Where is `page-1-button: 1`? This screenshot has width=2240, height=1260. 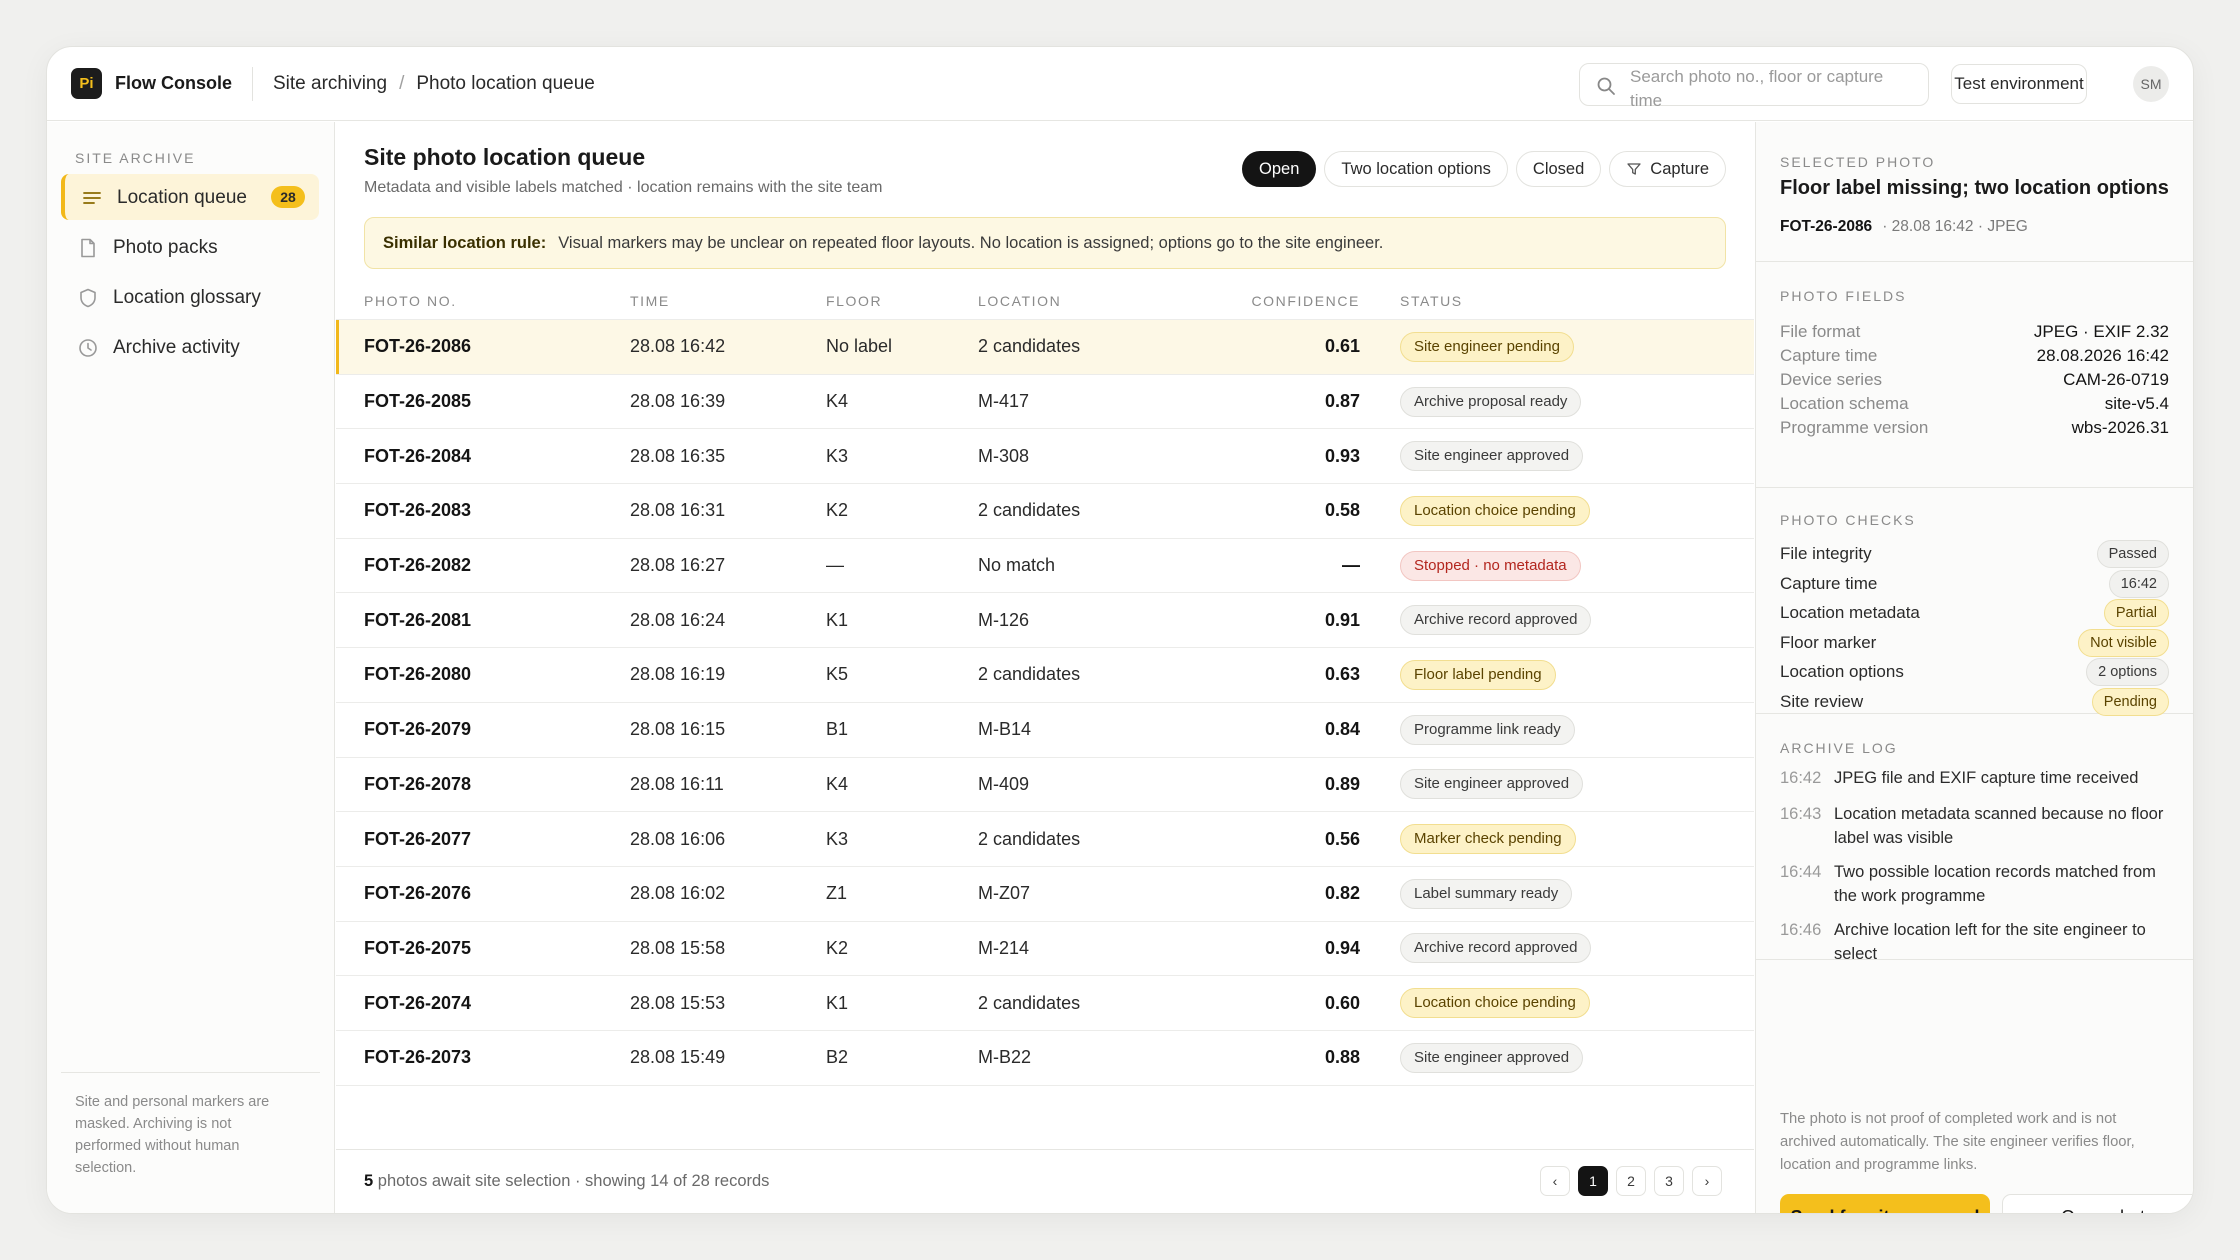 page-1-button: 1 is located at coordinates (1593, 1181).